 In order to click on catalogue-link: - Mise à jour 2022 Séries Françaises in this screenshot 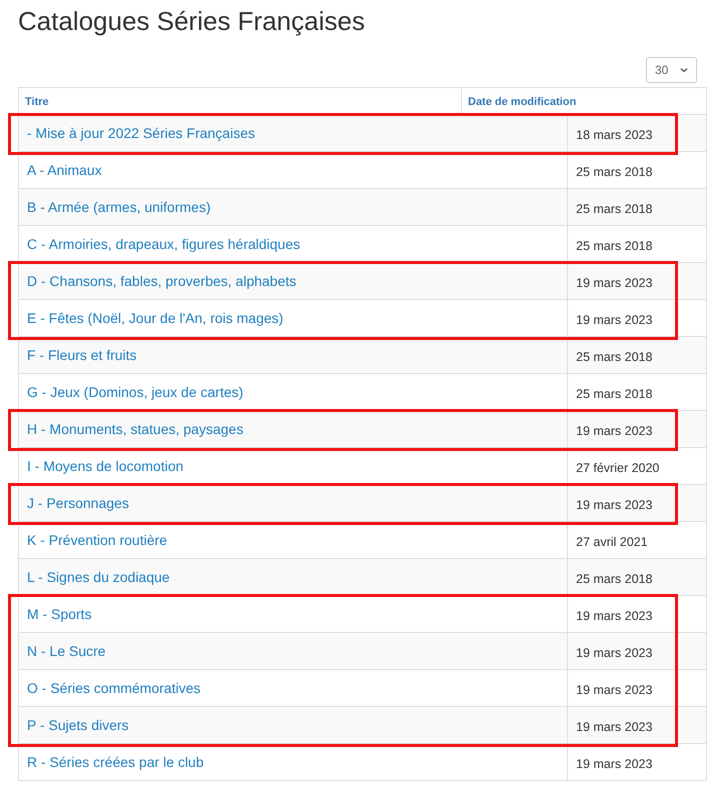, I will do `click(141, 133)`.